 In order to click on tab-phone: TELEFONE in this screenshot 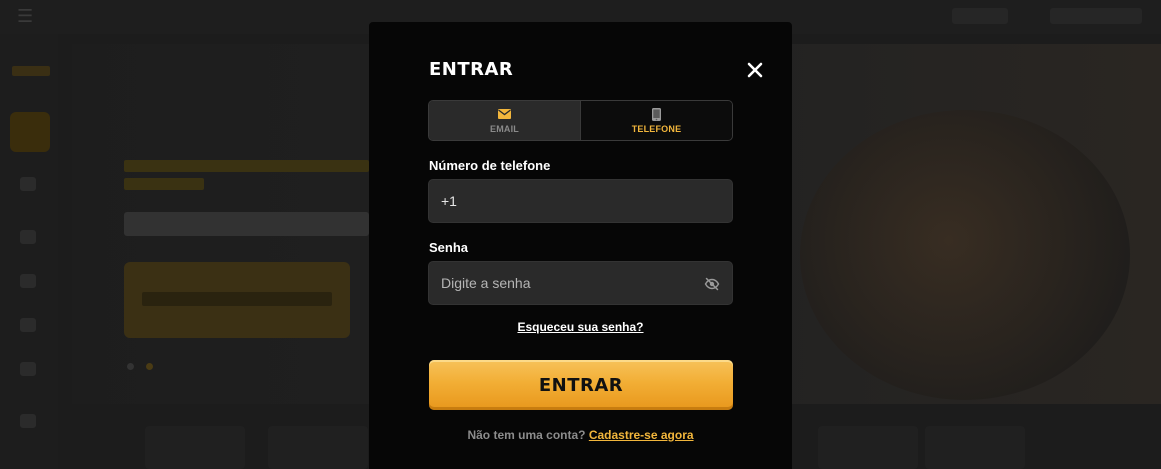, I will do `click(656, 120)`.